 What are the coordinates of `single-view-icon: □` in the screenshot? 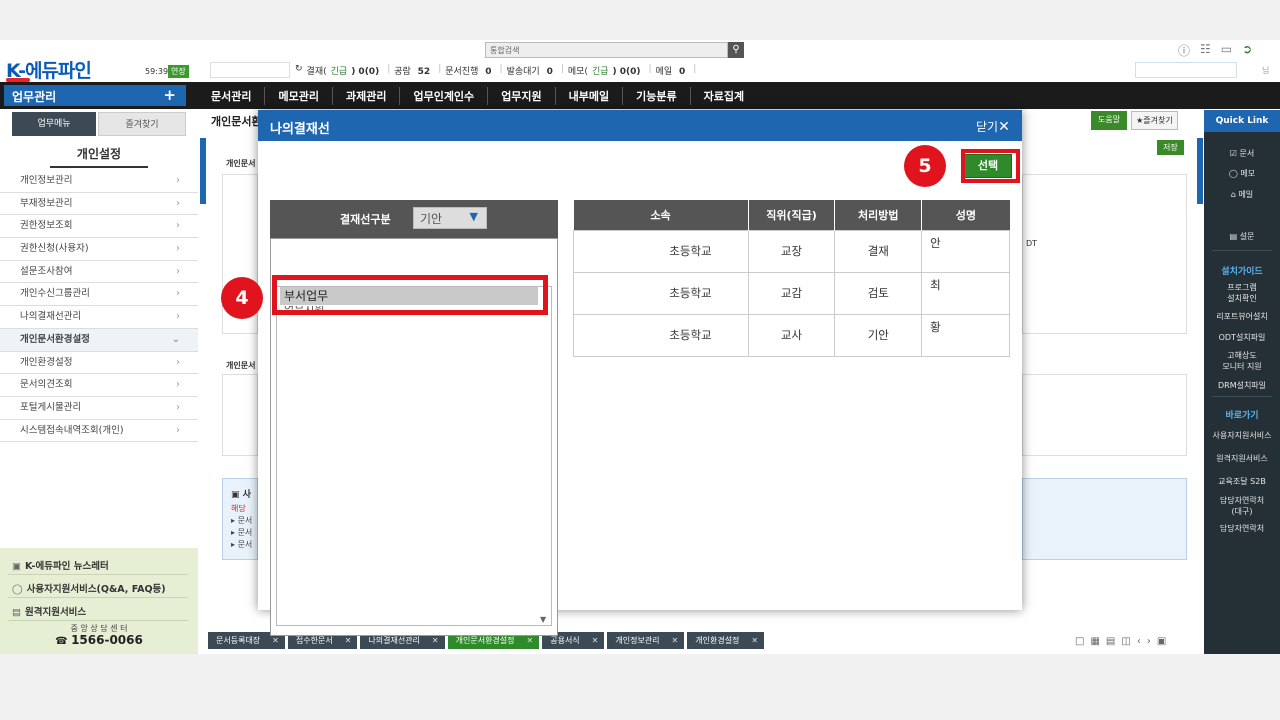 It's located at (1079, 641).